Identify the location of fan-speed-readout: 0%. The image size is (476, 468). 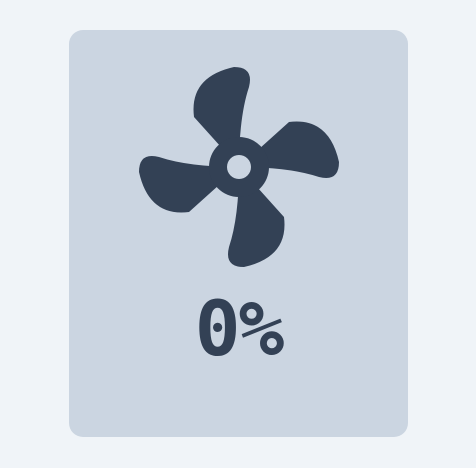
(239, 328).